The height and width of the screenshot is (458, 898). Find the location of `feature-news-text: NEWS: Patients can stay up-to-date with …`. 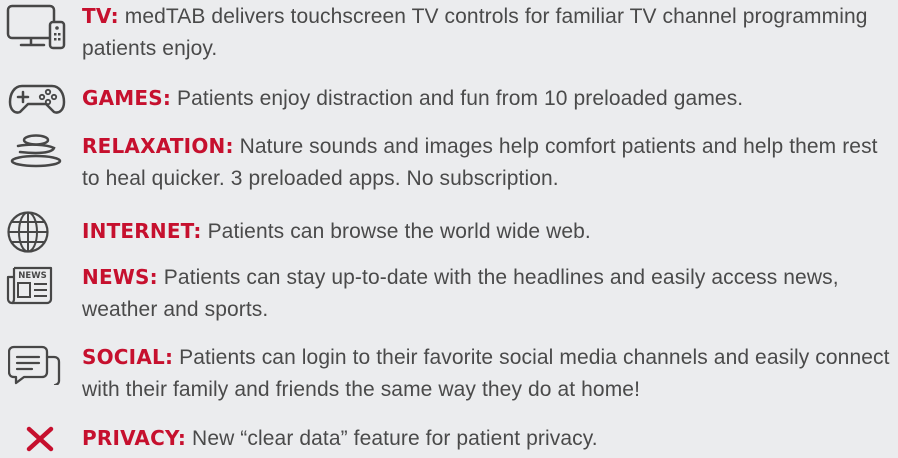

feature-news-text: NEWS: Patients can stay up-to-date with … is located at coordinates (486, 293).